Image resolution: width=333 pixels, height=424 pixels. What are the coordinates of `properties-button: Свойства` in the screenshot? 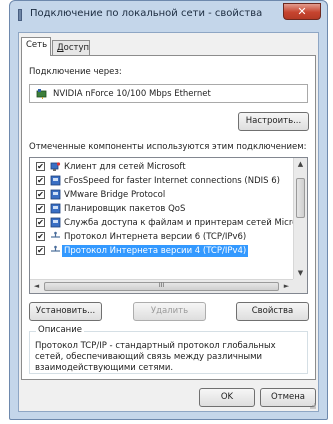 It's located at (272, 311).